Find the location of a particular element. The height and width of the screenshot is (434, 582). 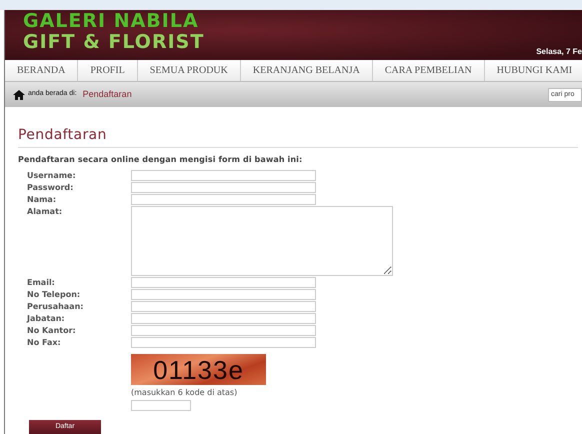

captcha-hint: (masukkan 6 kode di atas) is located at coordinates (184, 393).